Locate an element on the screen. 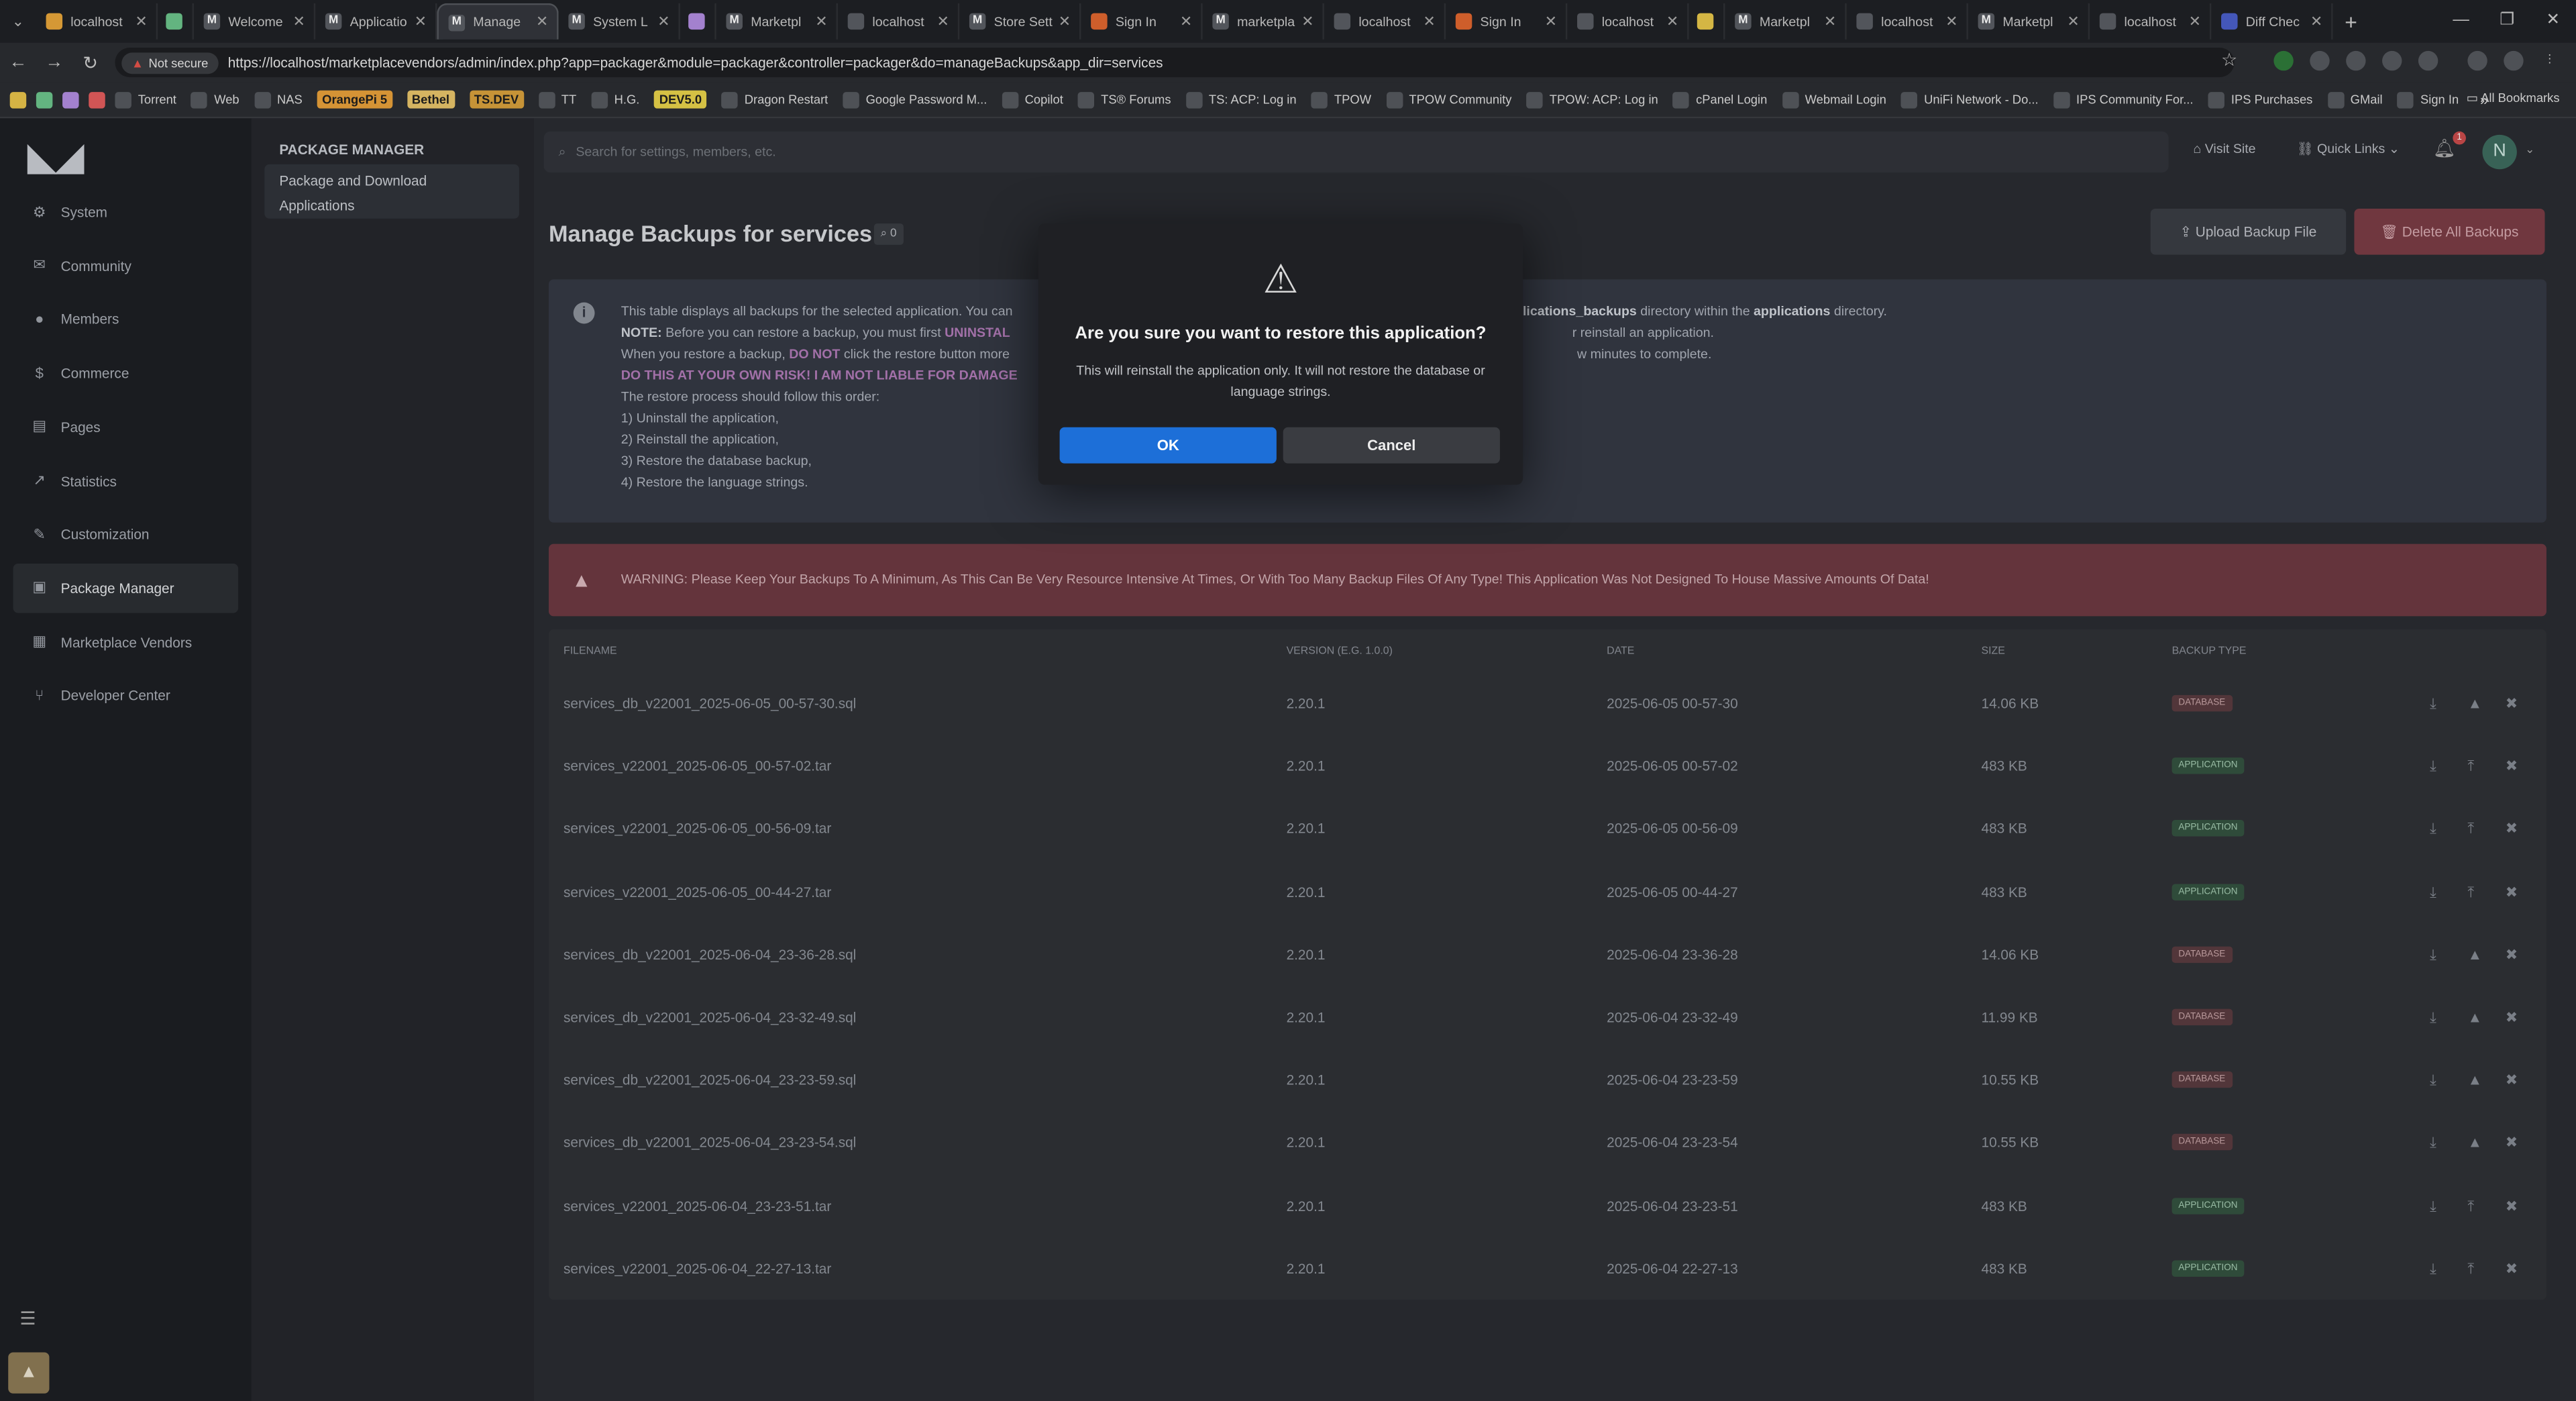  warning-triangle-icon: ⚠︎ is located at coordinates (1281, 280).